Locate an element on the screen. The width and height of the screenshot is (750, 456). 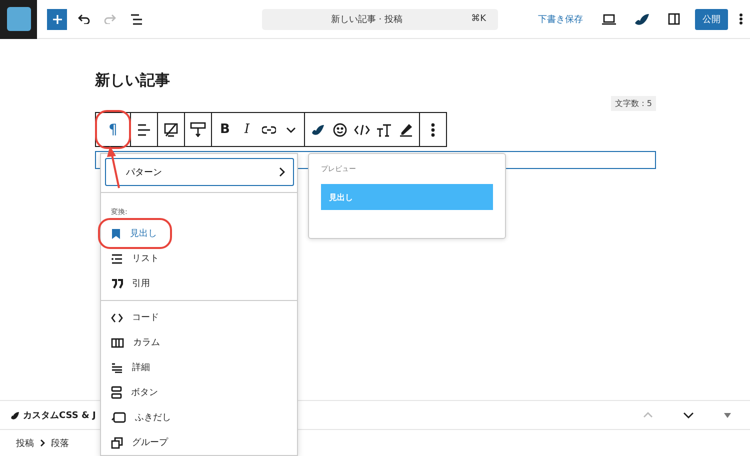
add-block-button is located at coordinates (57, 19).